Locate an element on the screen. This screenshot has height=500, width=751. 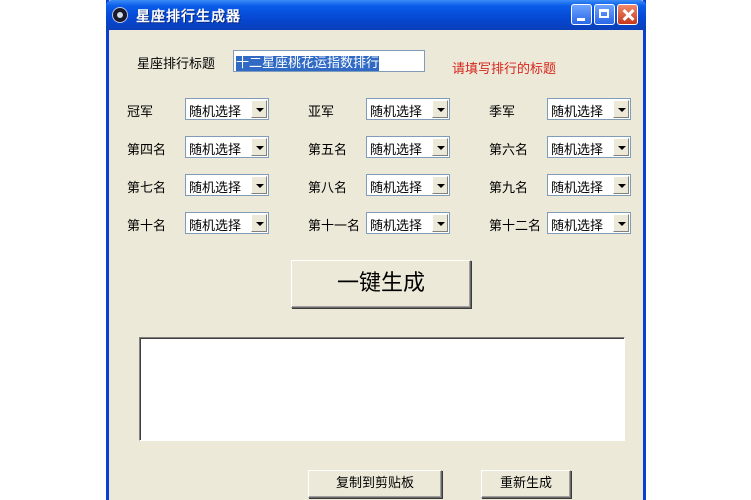
rank-label-1: 冠军 is located at coordinates (140, 112).